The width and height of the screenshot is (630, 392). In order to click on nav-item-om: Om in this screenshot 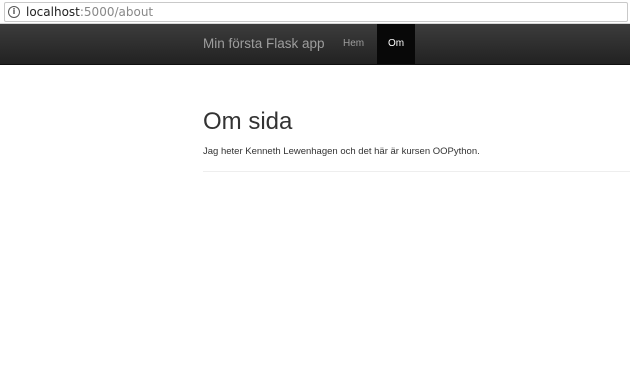, I will do `click(396, 44)`.